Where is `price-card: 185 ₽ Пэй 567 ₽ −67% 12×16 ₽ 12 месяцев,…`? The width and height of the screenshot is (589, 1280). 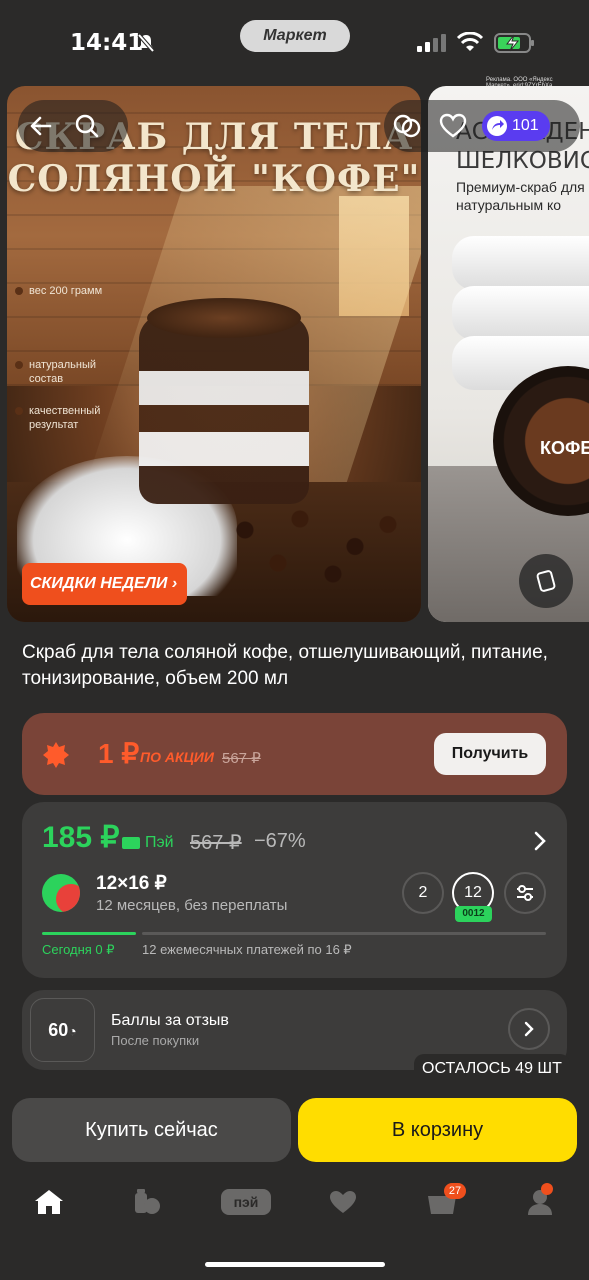 price-card: 185 ₽ Пэй 567 ₽ −67% 12×16 ₽ 12 месяцев,… is located at coordinates (294, 890).